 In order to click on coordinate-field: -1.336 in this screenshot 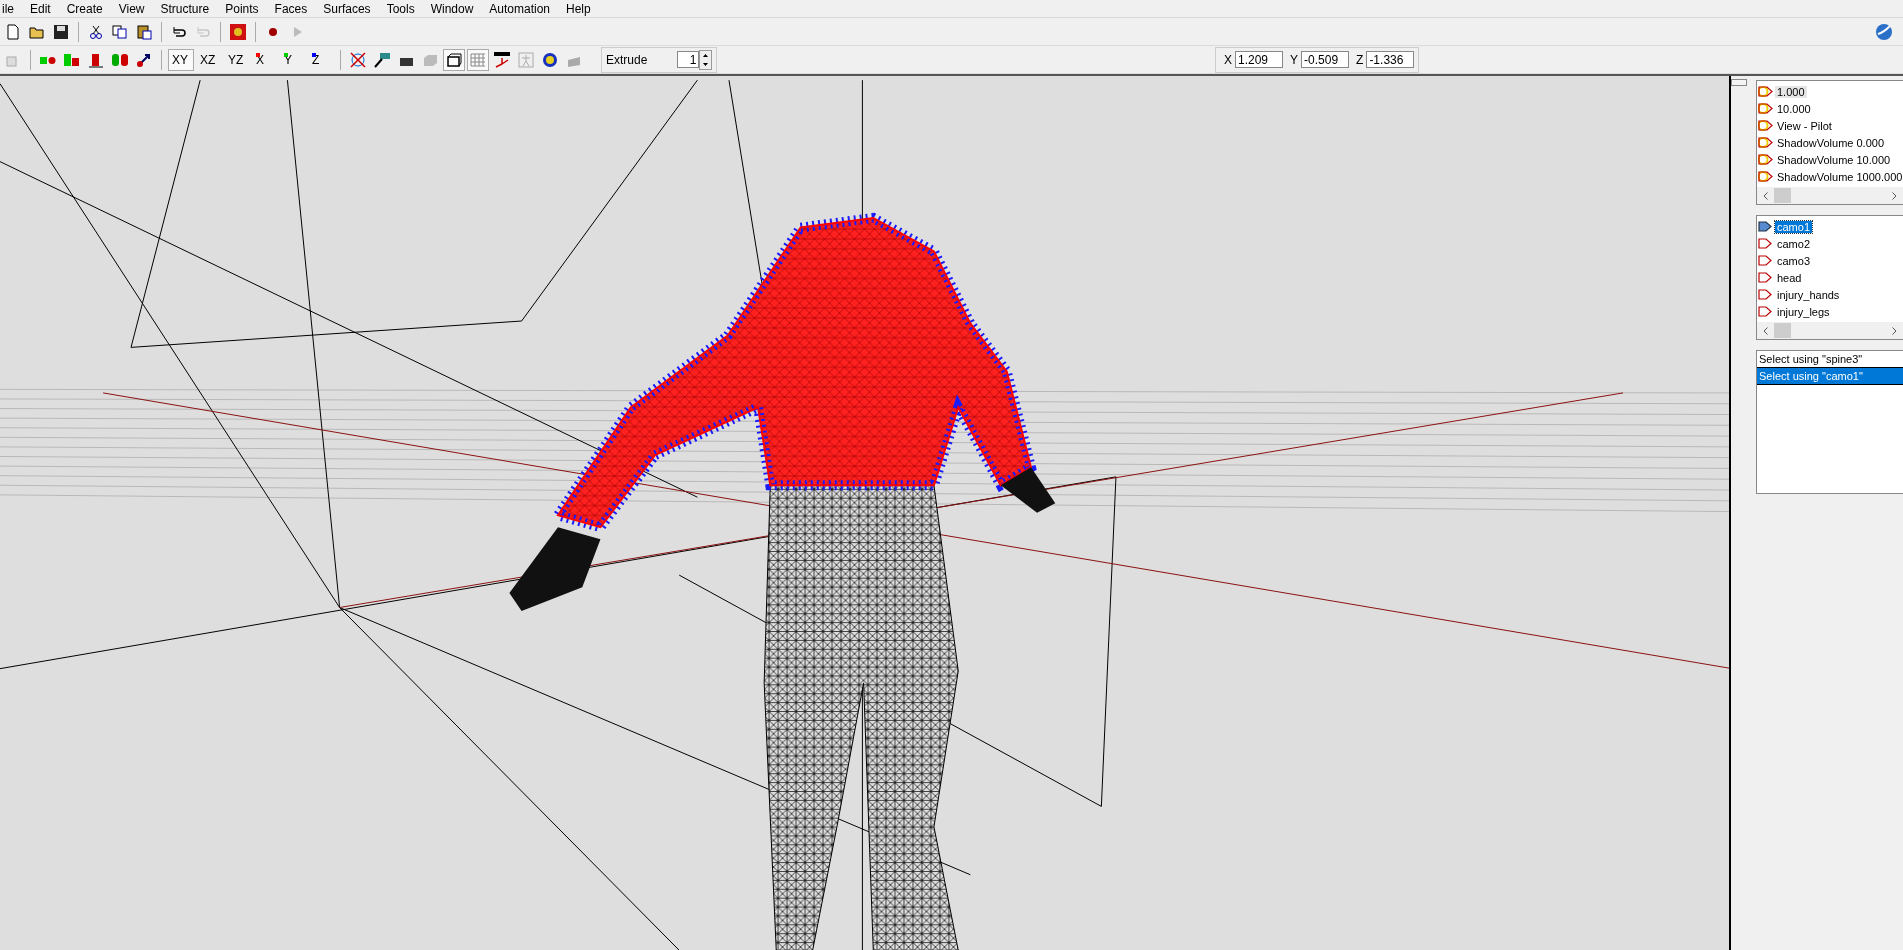, I will do `click(1390, 59)`.